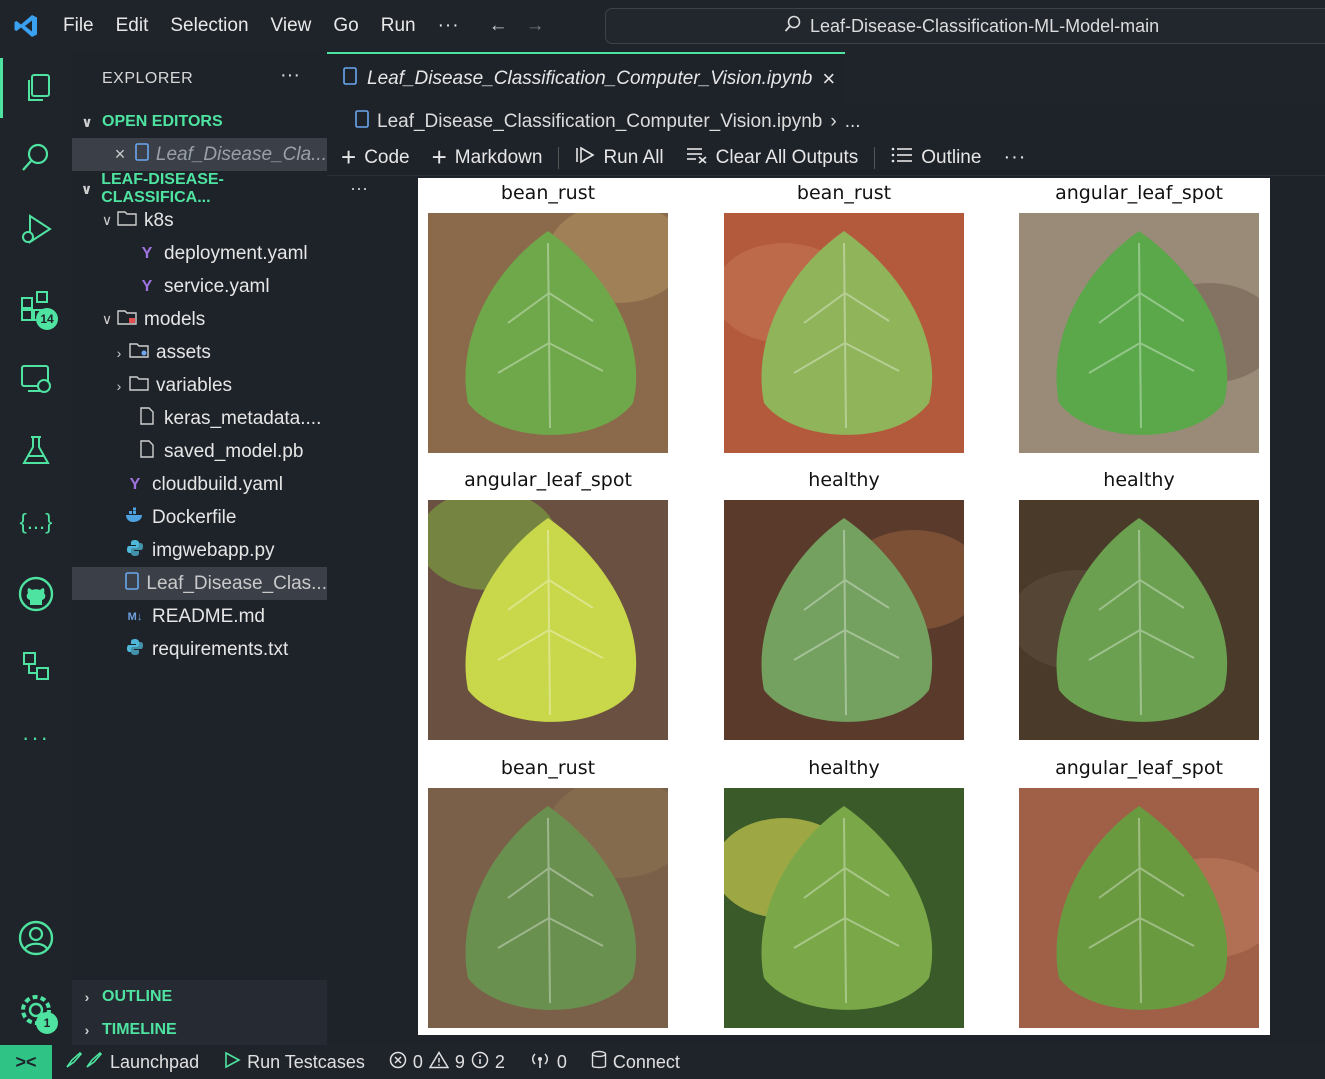  Describe the element at coordinates (36, 158) in the screenshot. I see `search-icon` at that location.